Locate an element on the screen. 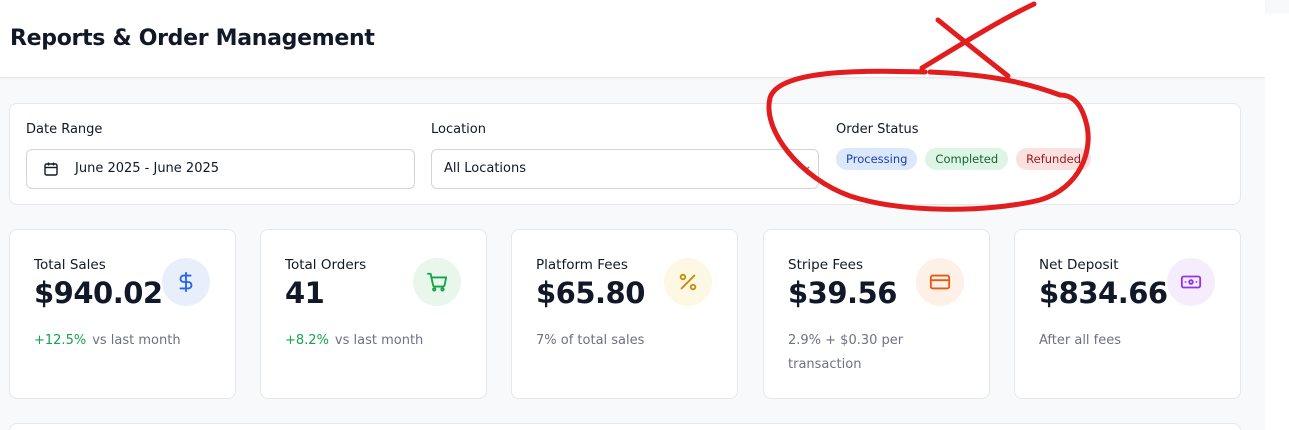 This screenshot has height=430, width=1289. stat-subtext: +12.5% vs last month is located at coordinates (124, 341).